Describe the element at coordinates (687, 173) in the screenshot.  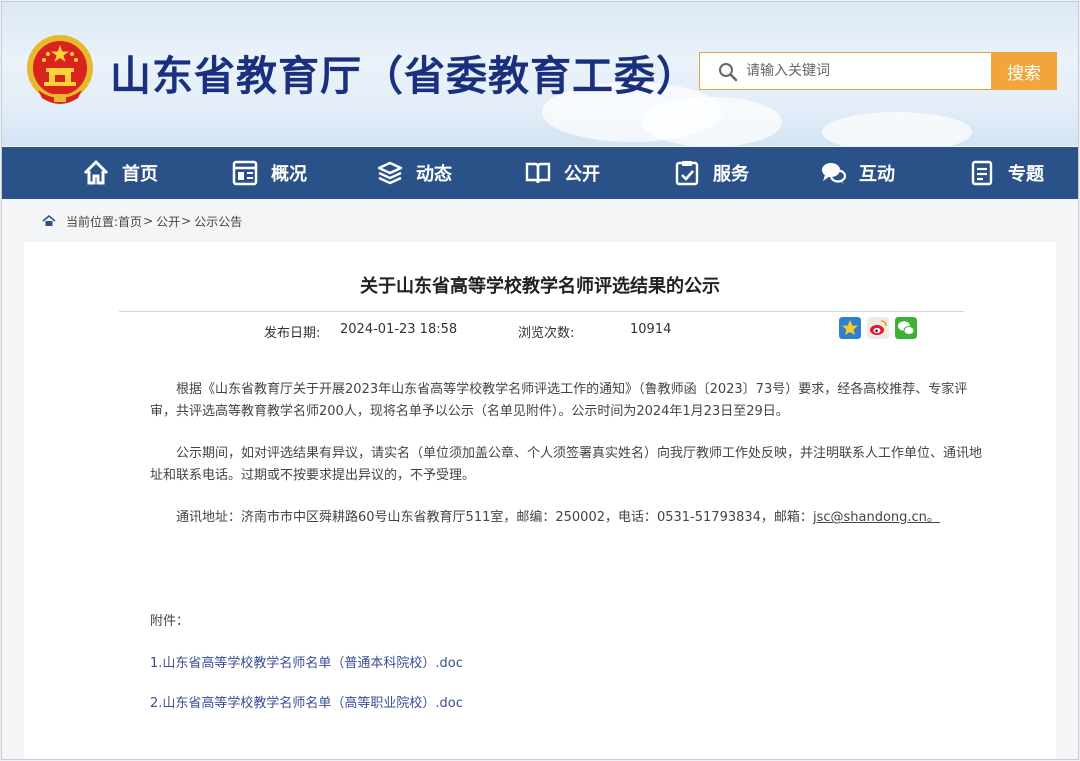
I see `service-icon` at that location.